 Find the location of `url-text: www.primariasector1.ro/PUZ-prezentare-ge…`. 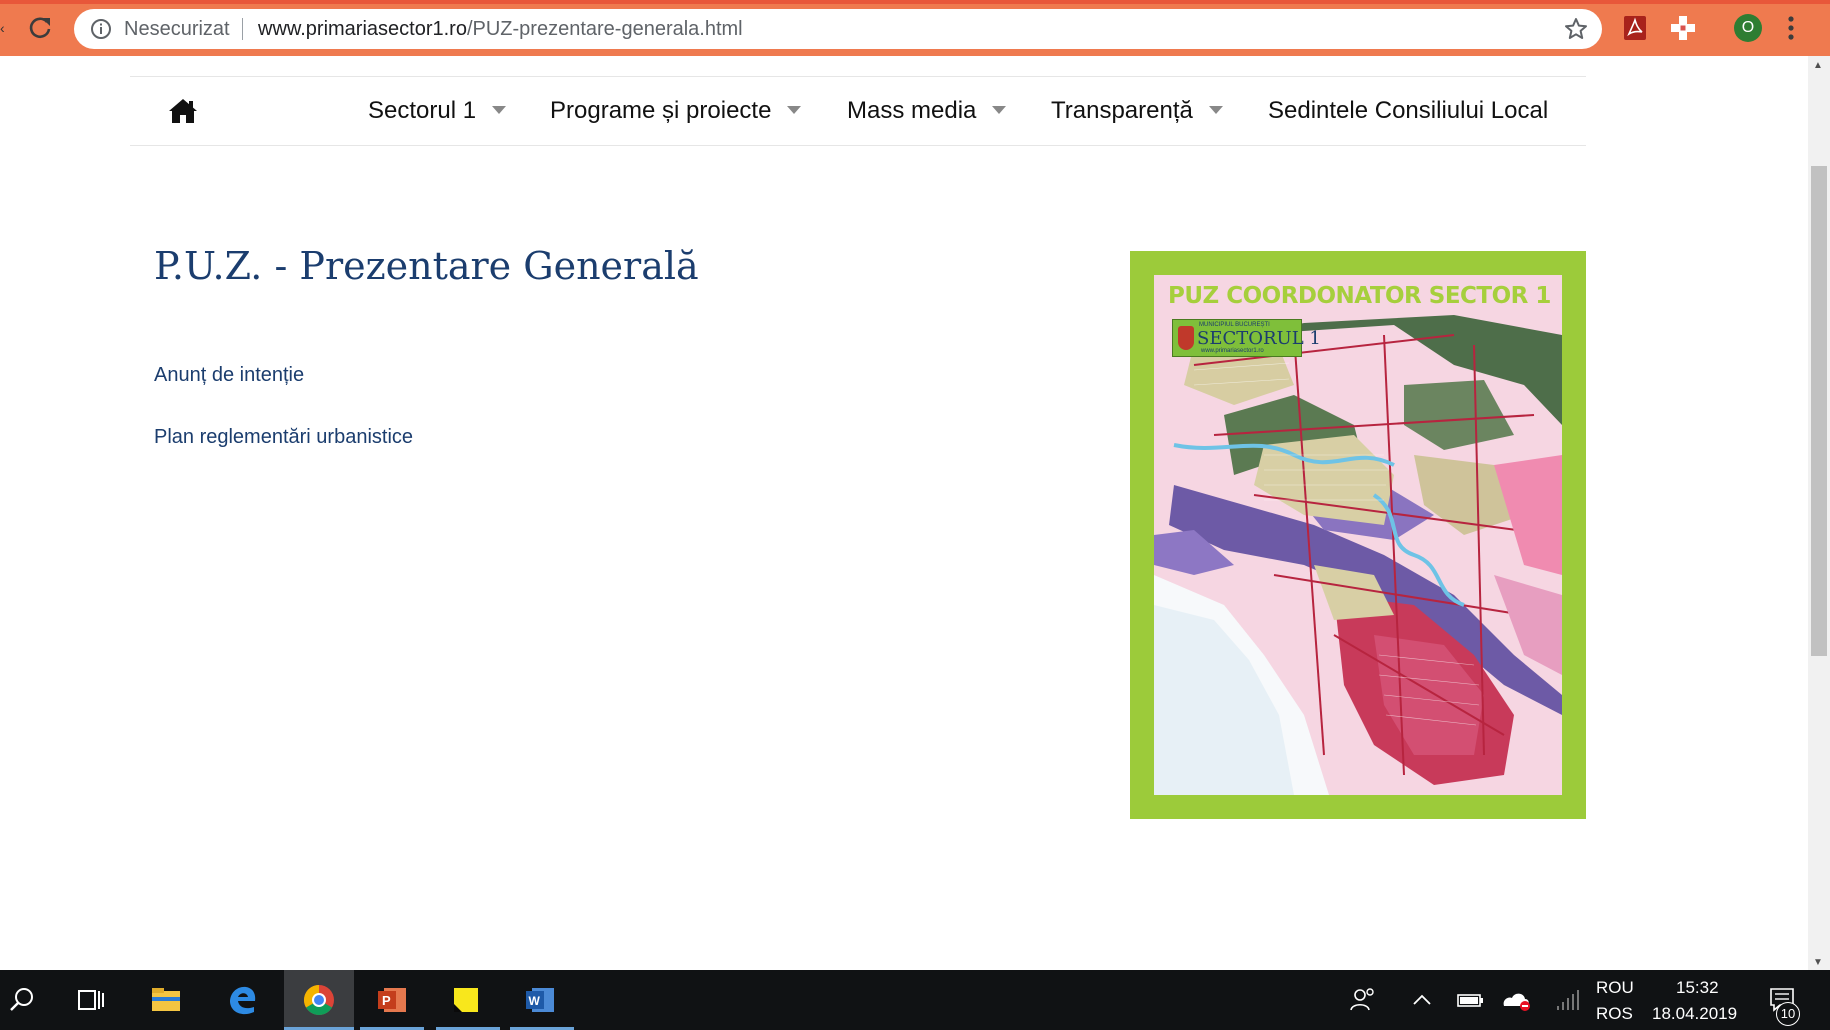

url-text: www.primariasector1.ro/PUZ-prezentare-ge… is located at coordinates (500, 29).